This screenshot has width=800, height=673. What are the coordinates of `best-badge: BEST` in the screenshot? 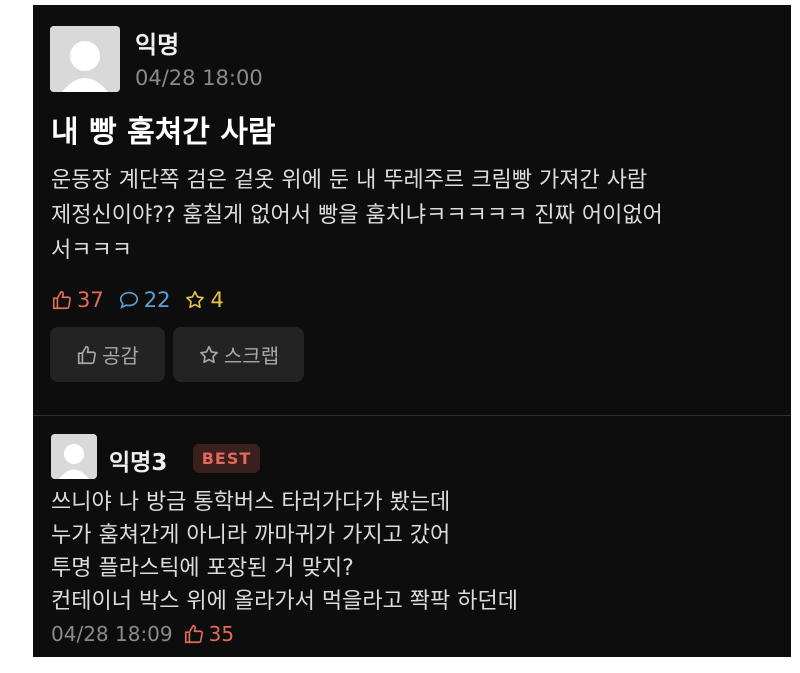 It's located at (226, 458).